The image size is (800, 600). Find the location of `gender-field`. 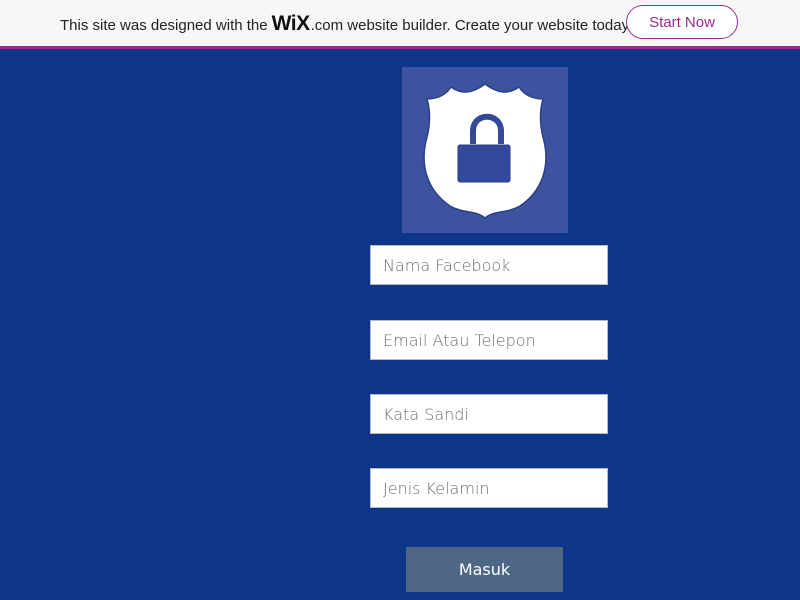

gender-field is located at coordinates (489, 488).